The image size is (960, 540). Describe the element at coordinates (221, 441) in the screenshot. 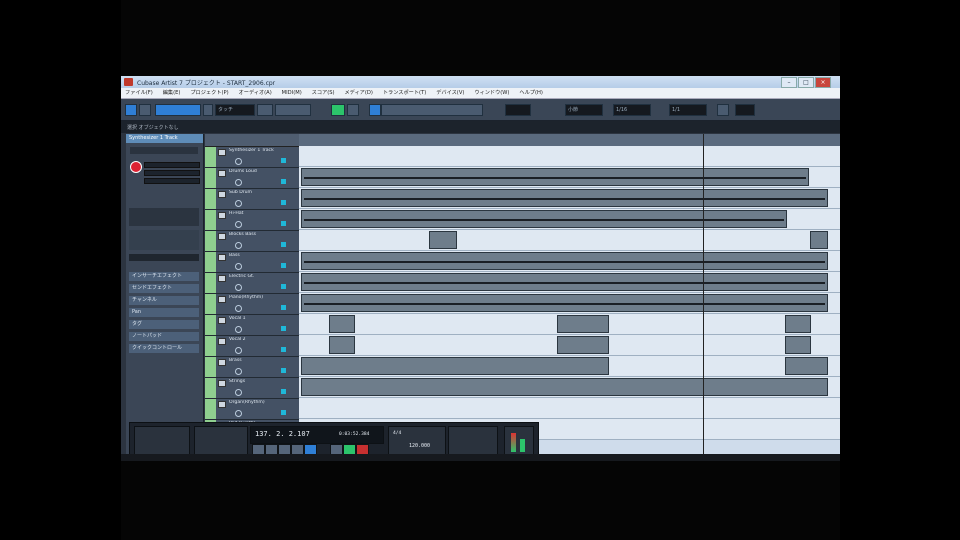

I see `punch-cycle-section` at that location.